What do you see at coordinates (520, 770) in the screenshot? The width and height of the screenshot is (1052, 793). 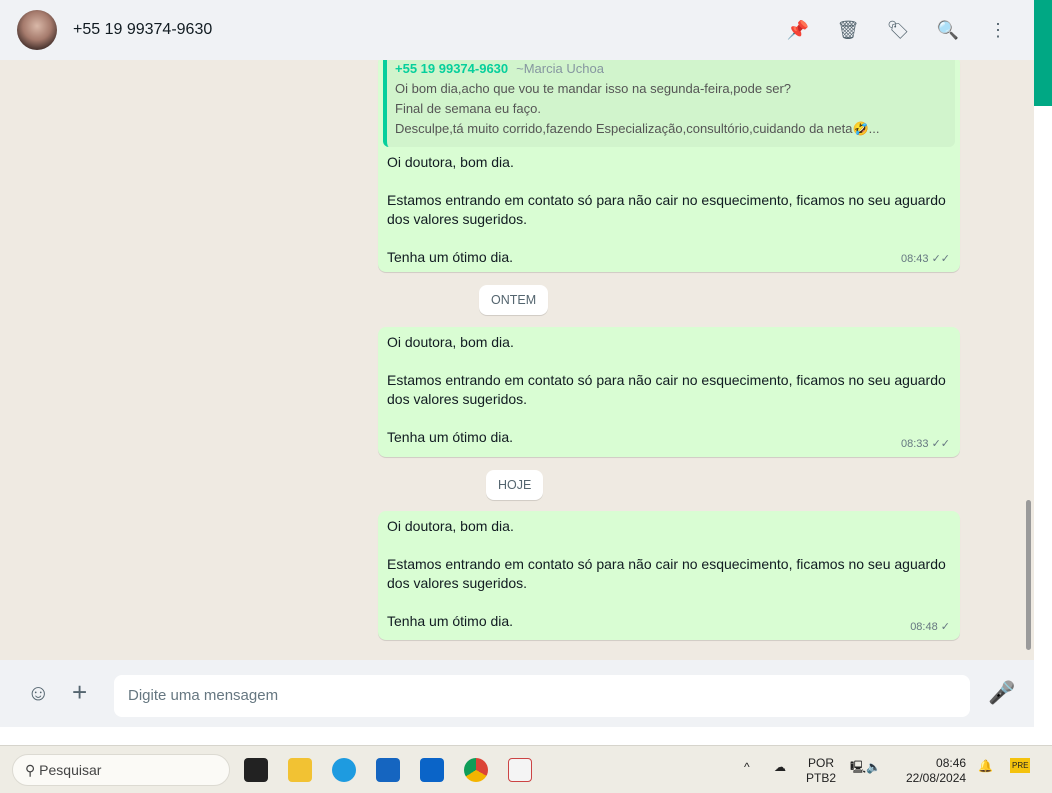 I see `snipping-tool-icon` at bounding box center [520, 770].